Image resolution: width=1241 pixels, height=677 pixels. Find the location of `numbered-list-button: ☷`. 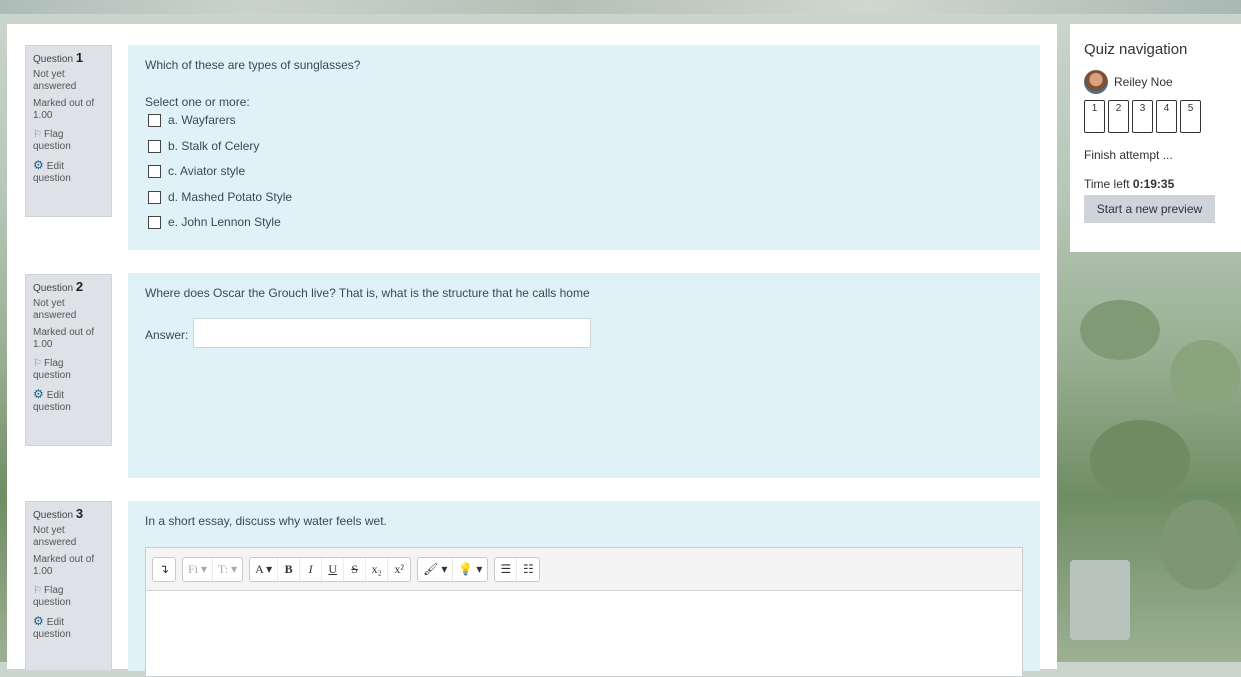

numbered-list-button: ☷ is located at coordinates (528, 569).